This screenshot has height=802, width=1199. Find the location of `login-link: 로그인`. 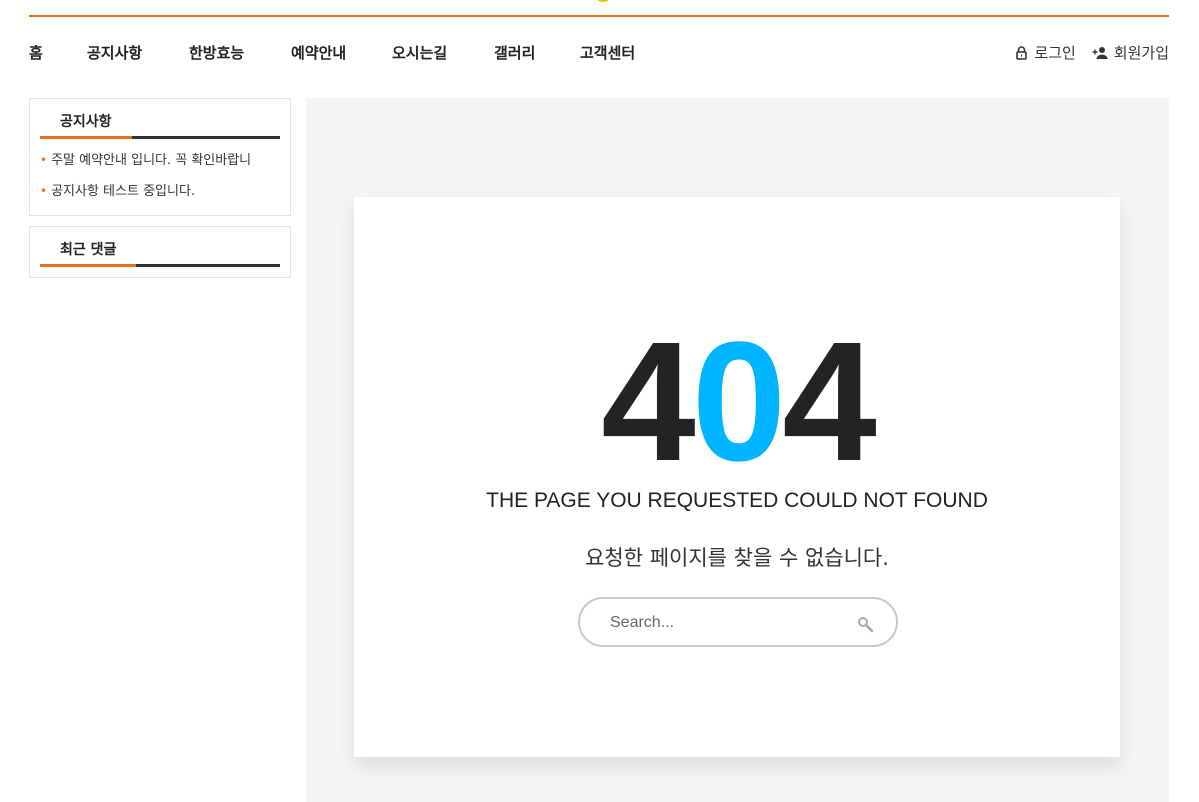

login-link: 로그인 is located at coordinates (1045, 52).